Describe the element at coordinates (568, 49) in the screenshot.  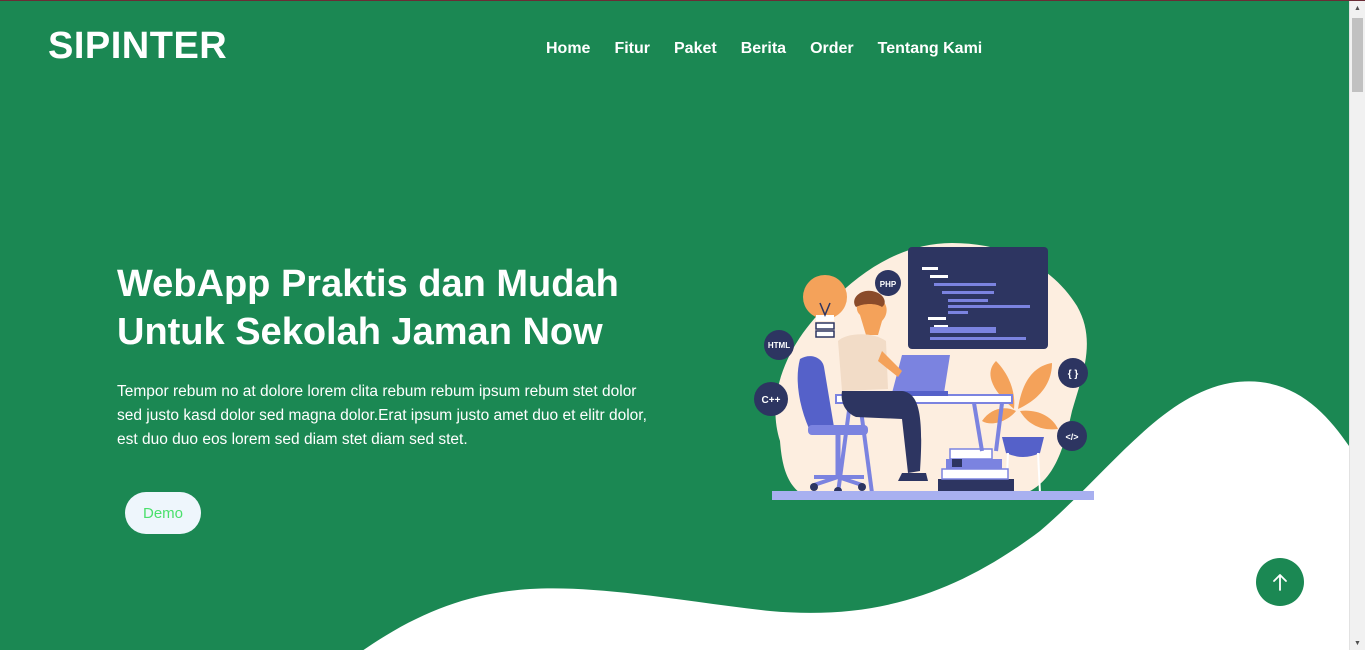
I see `nav-home: Home` at that location.